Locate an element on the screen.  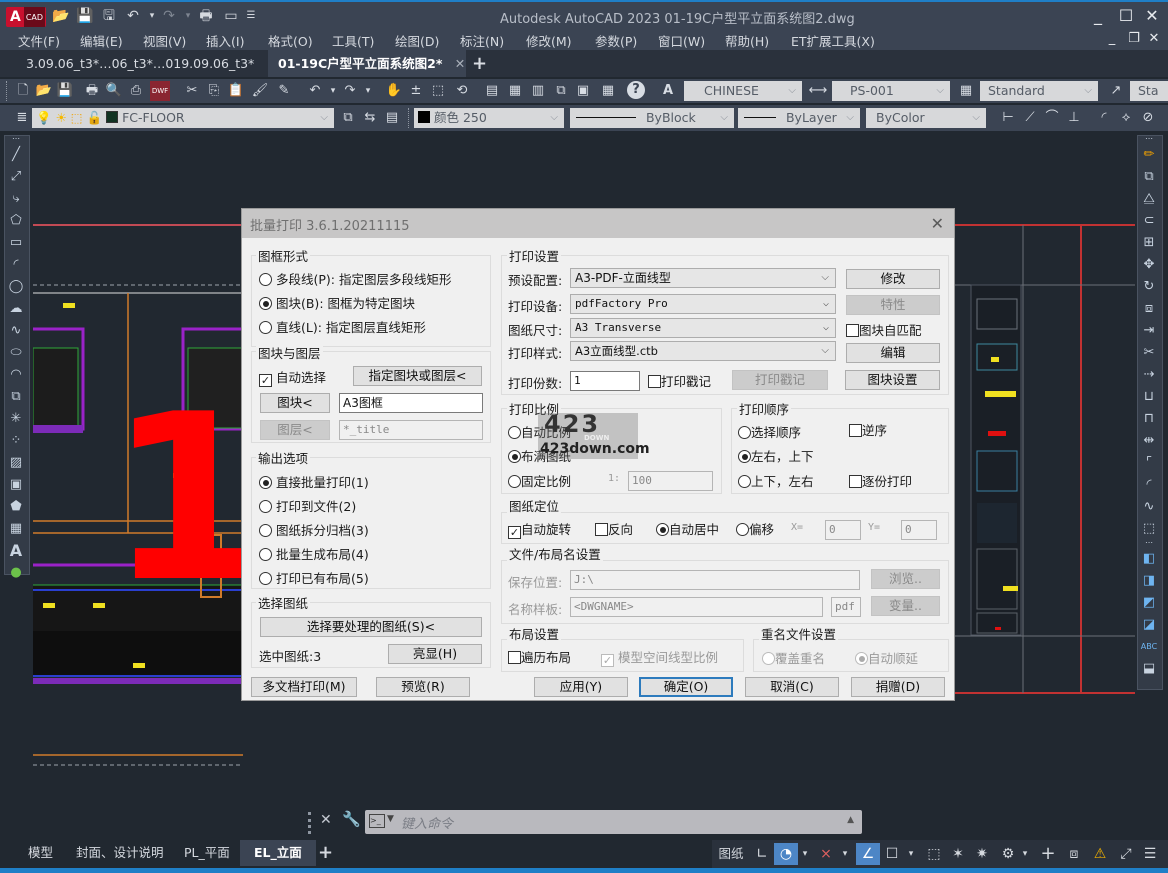
customize-qat-icon: ☰ is located at coordinates (251, 16).